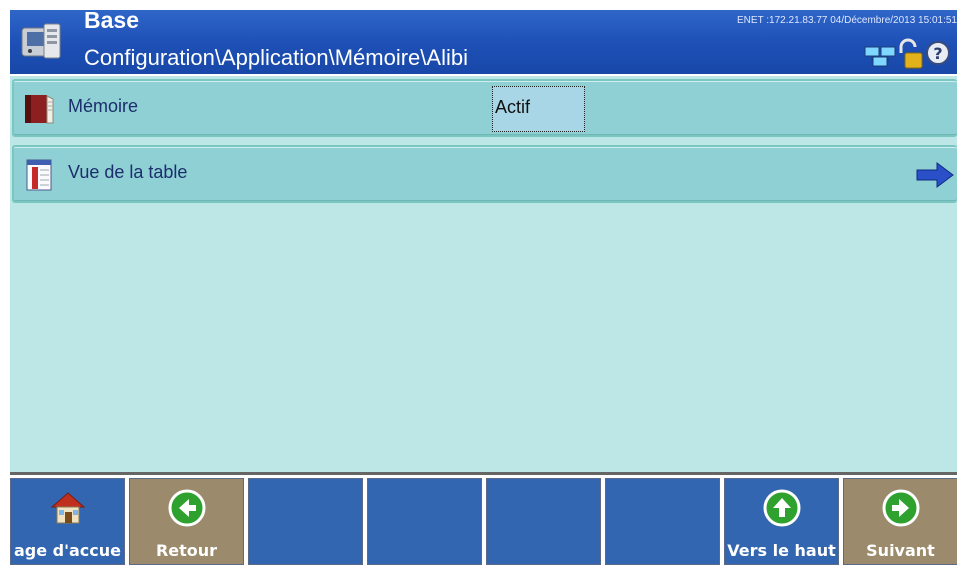  I want to click on status-icons: ?, so click(898, 54).